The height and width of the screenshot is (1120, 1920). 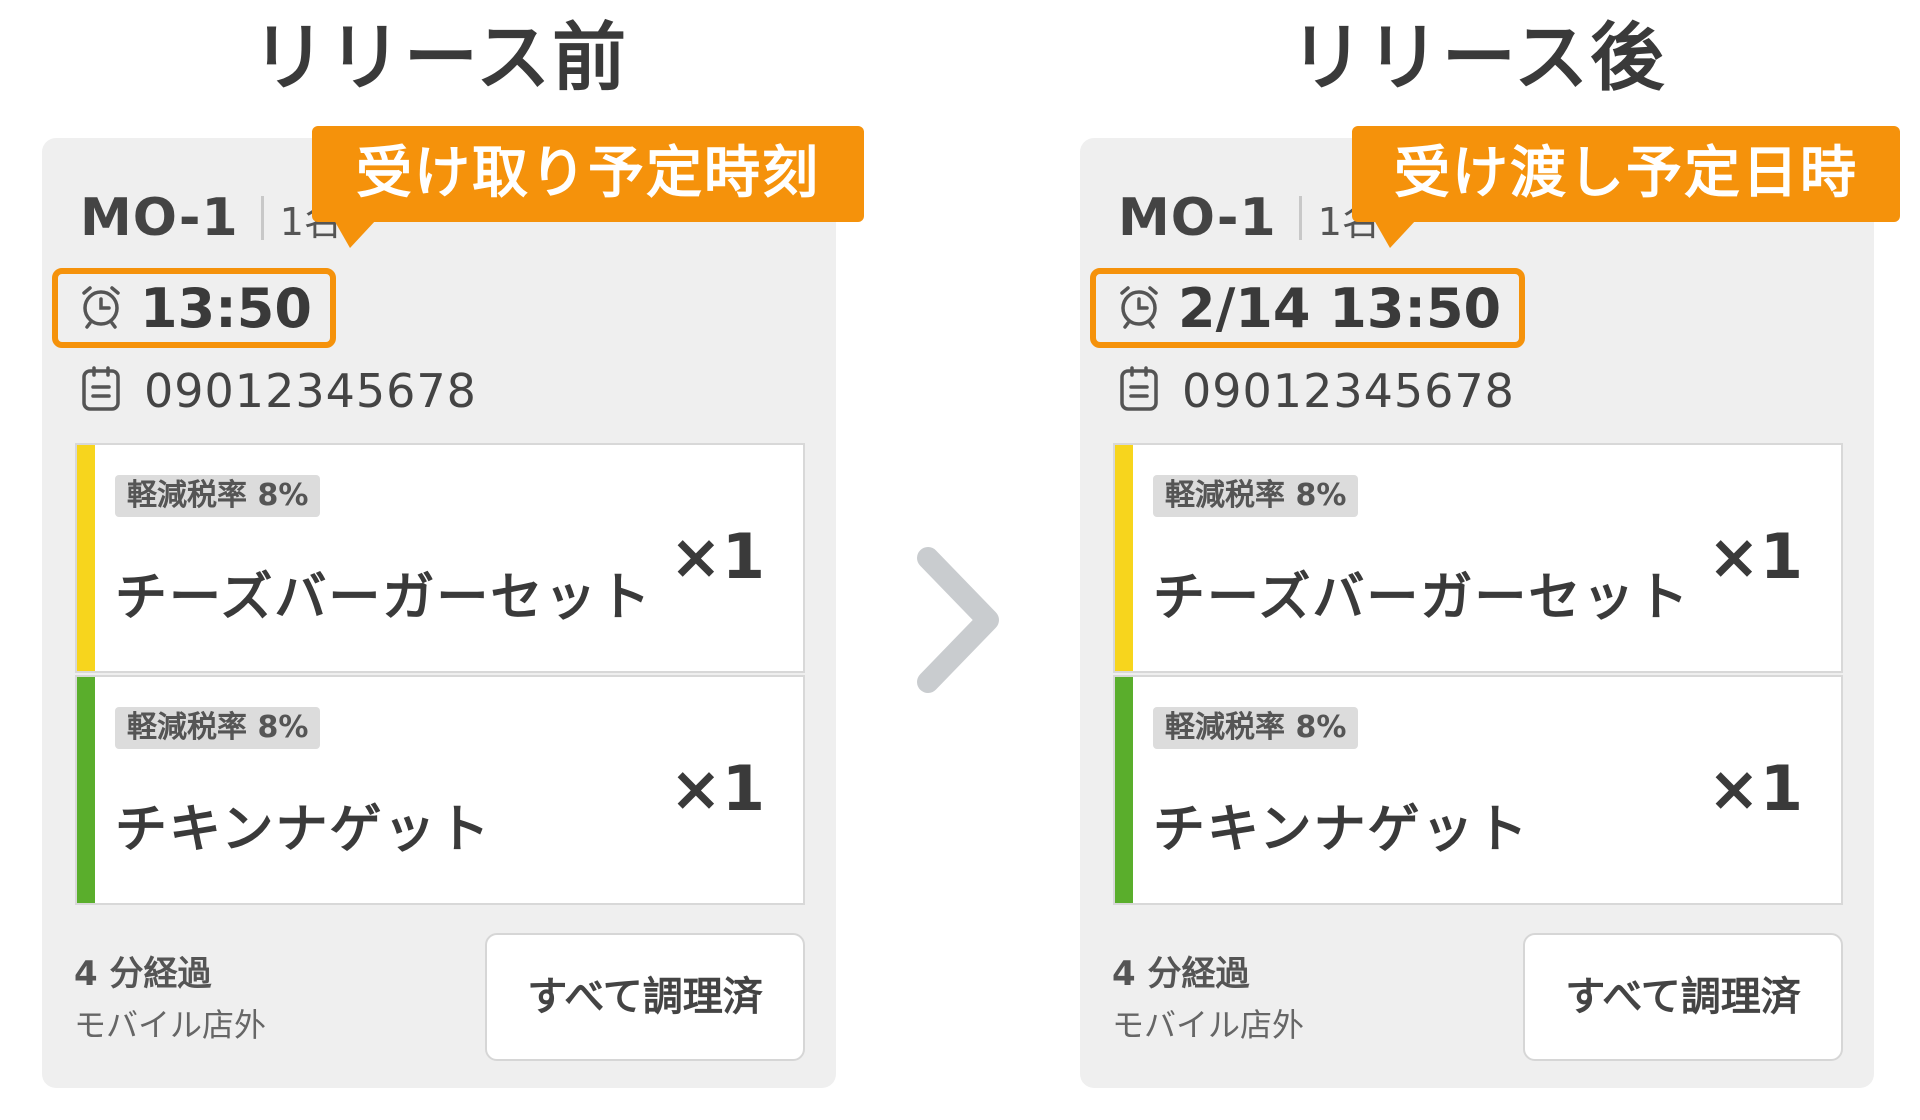 What do you see at coordinates (226, 308) in the screenshot?
I see `pickup-time: 13:50` at bounding box center [226, 308].